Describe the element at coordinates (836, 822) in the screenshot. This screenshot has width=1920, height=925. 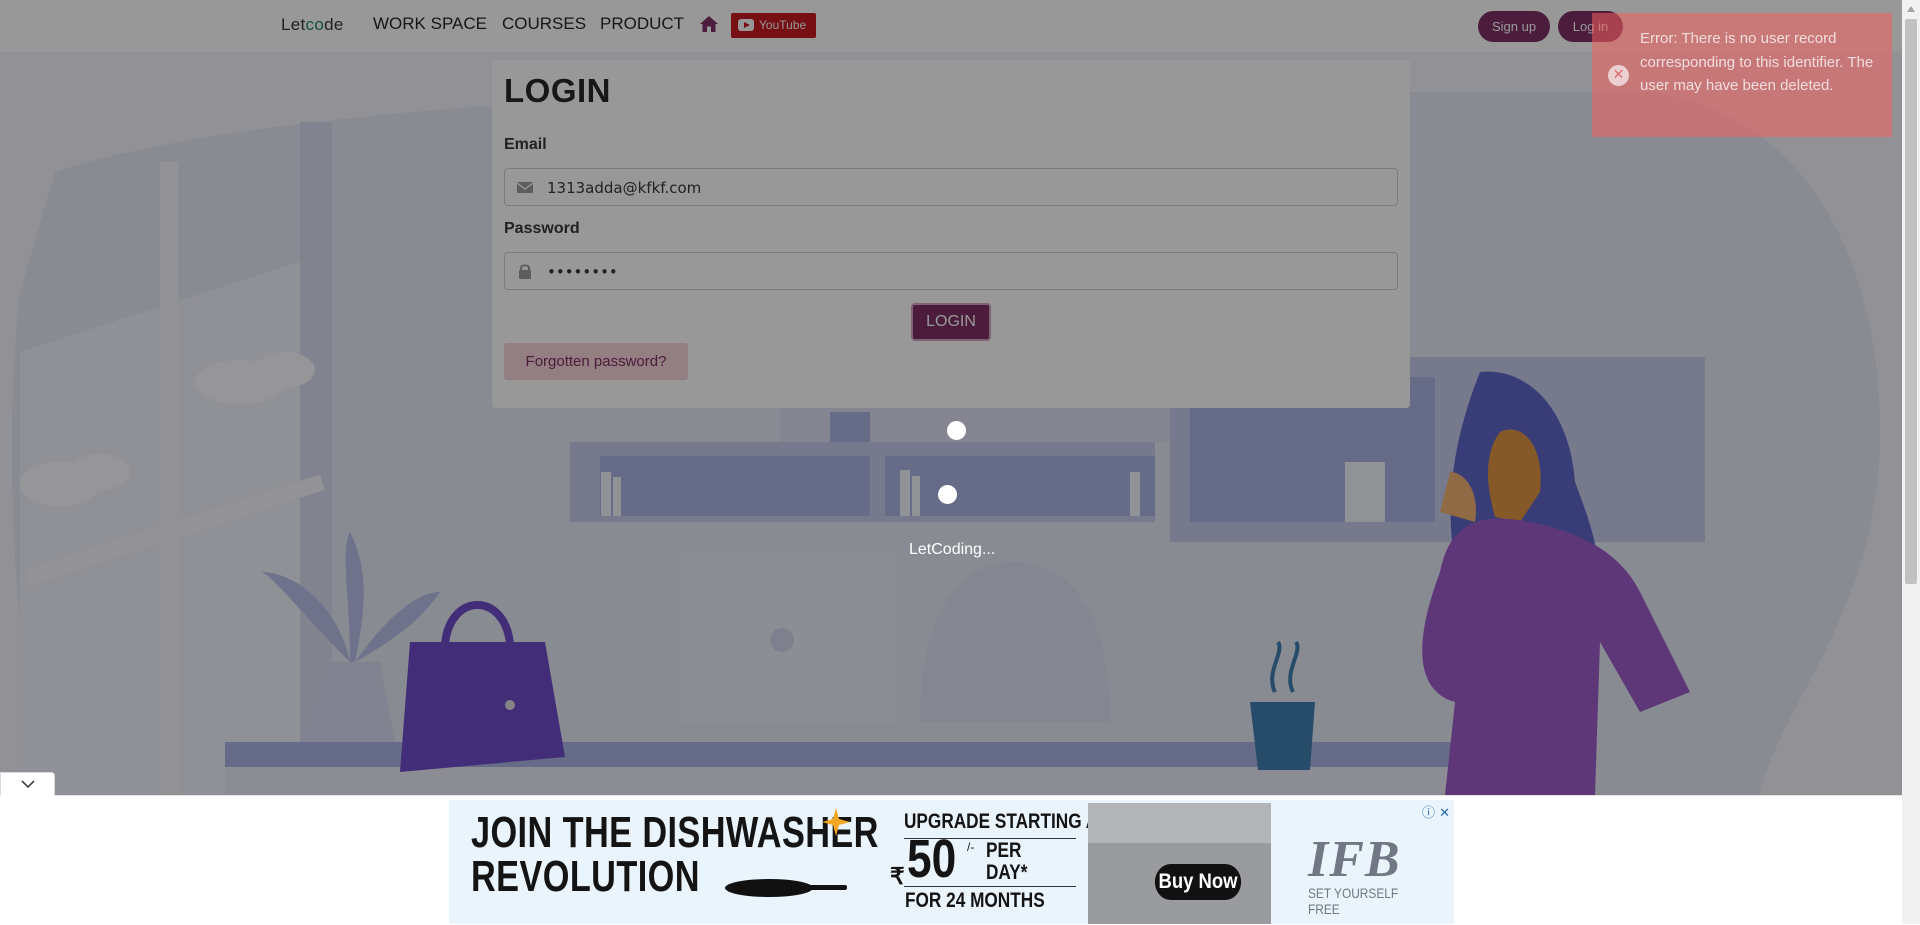
I see `sparkle-icon` at that location.